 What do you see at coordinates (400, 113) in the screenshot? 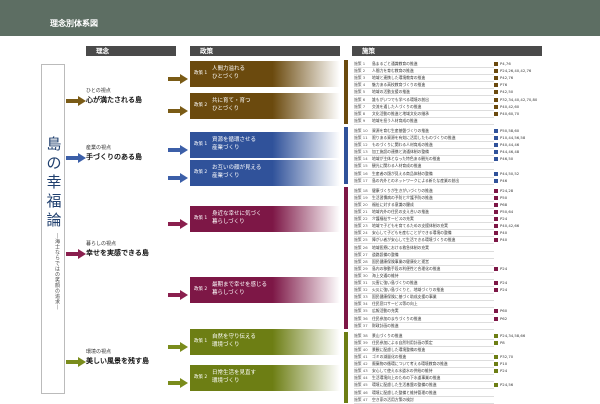
I see `item-text: 文化活動の推進と地域文化の継承` at bounding box center [400, 113].